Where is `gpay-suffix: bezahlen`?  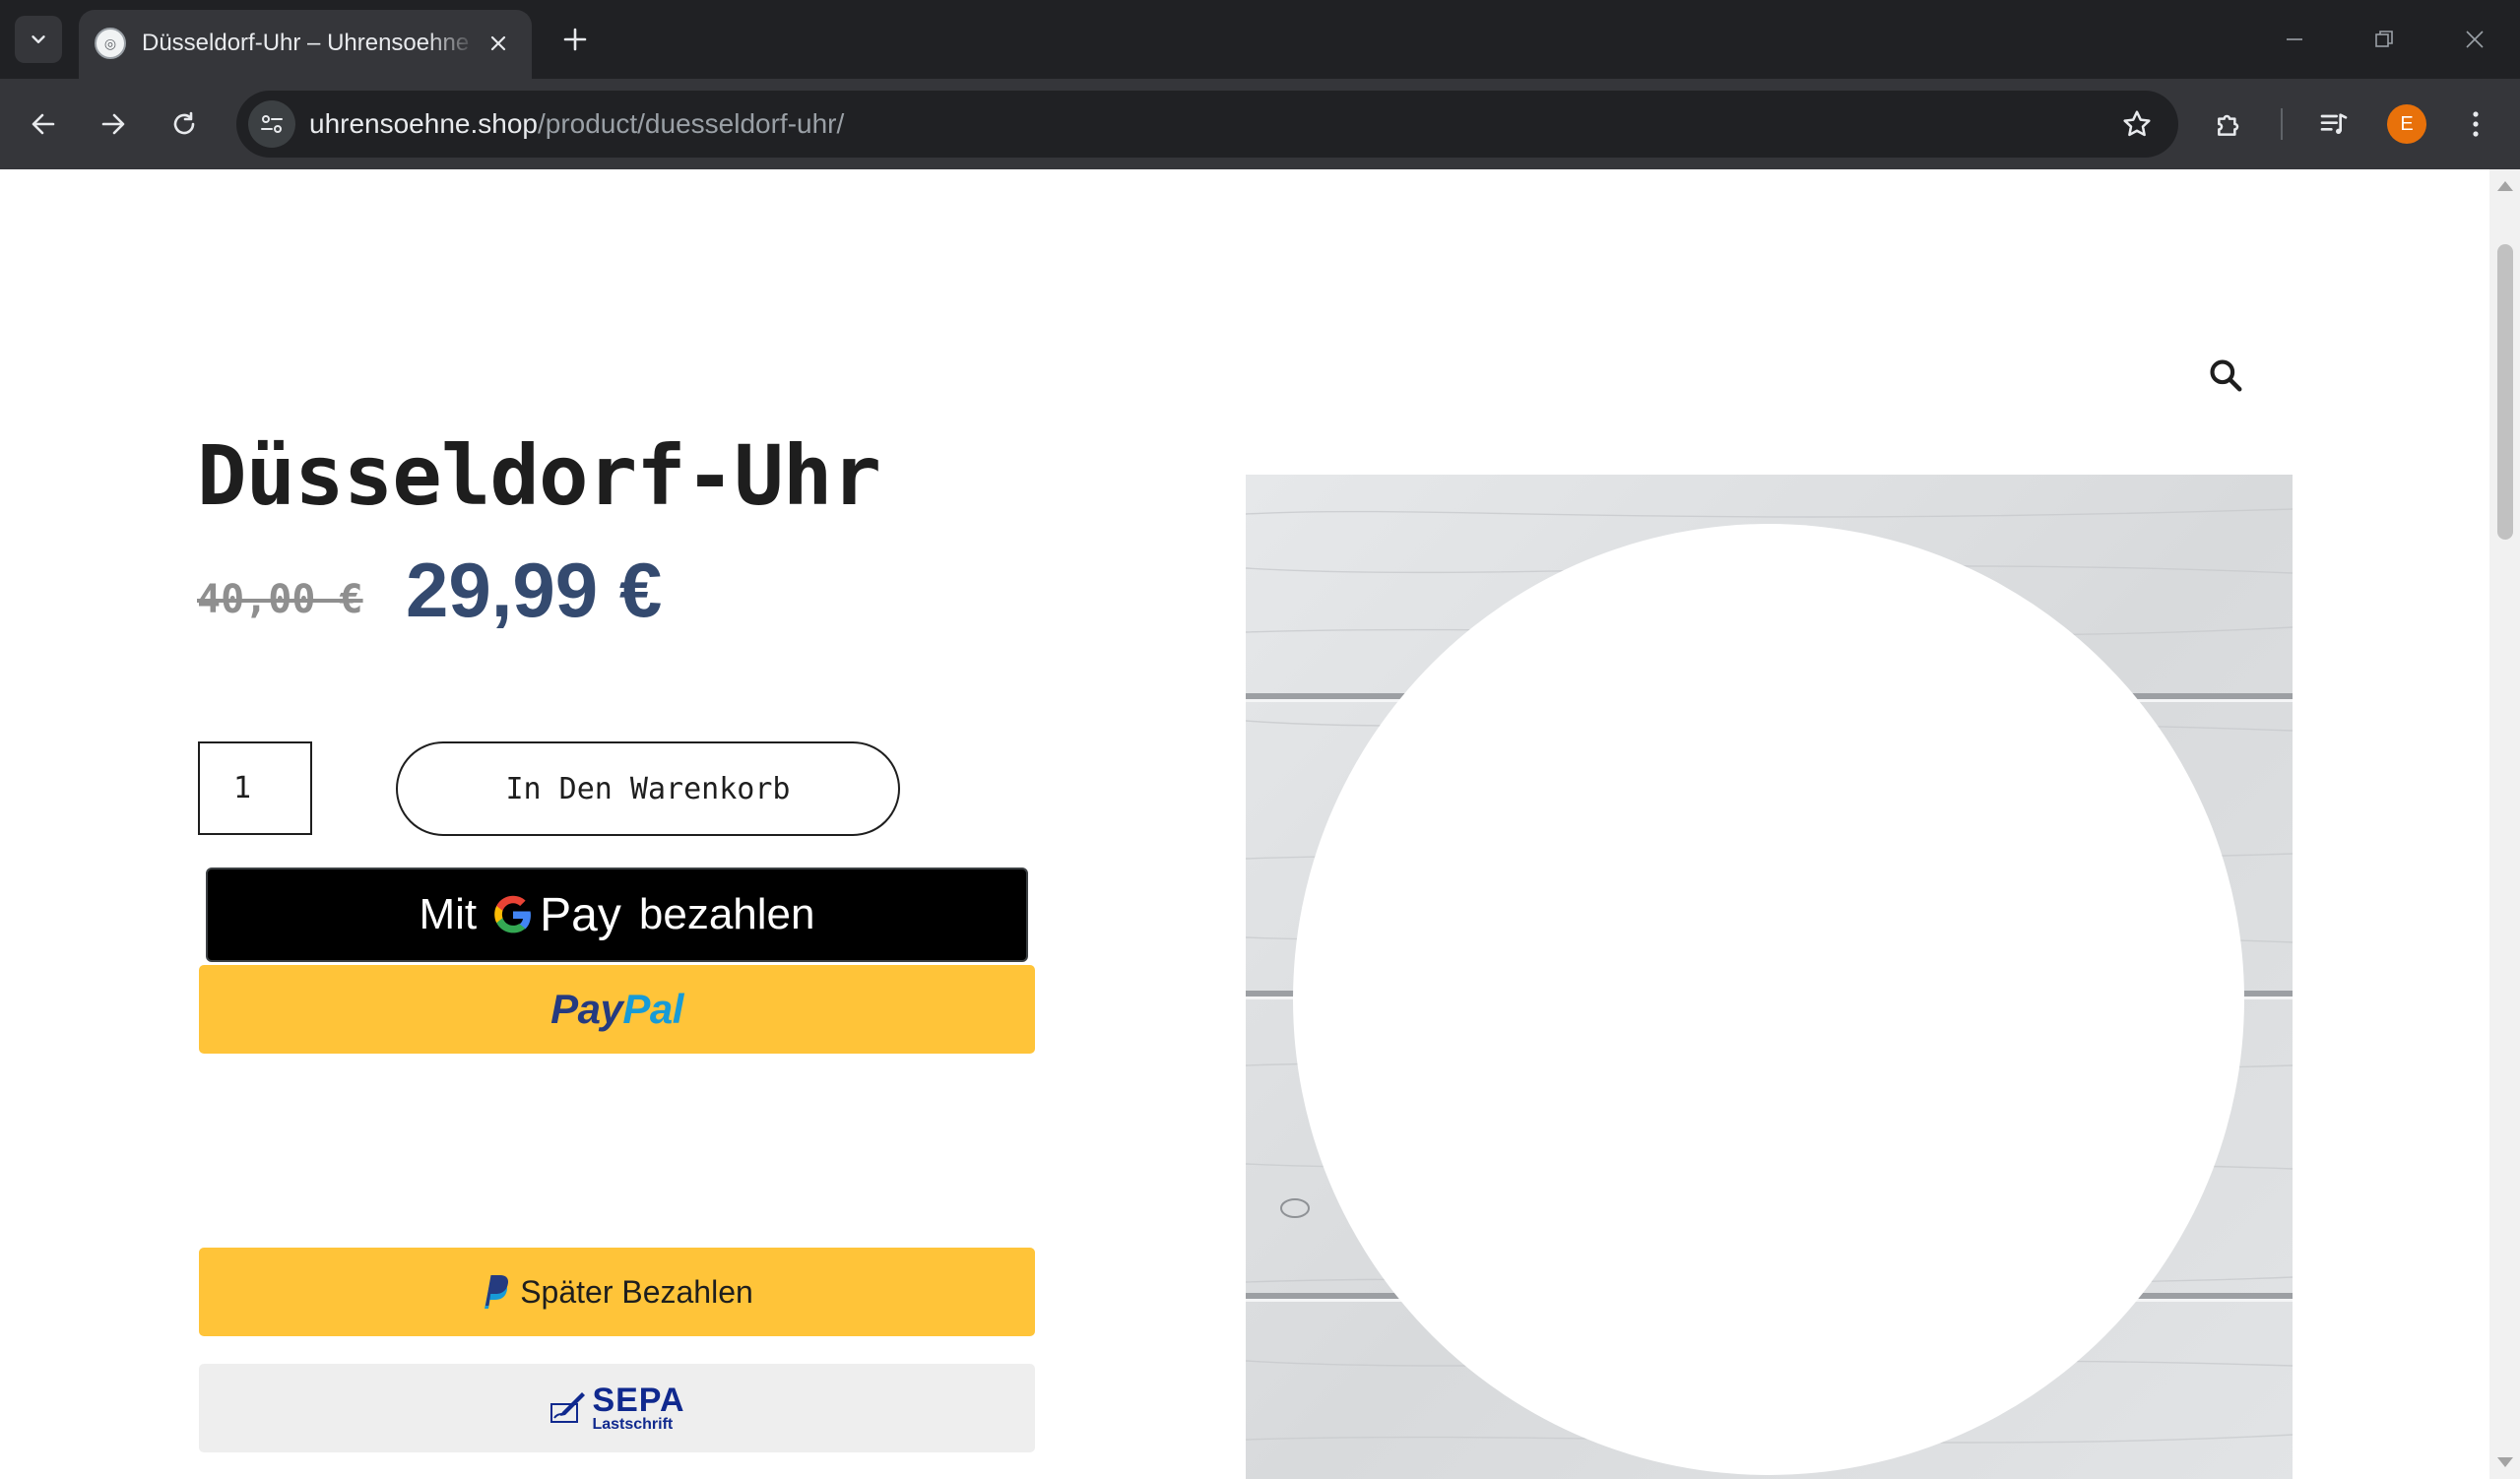
gpay-suffix: bezahlen is located at coordinates (726, 914).